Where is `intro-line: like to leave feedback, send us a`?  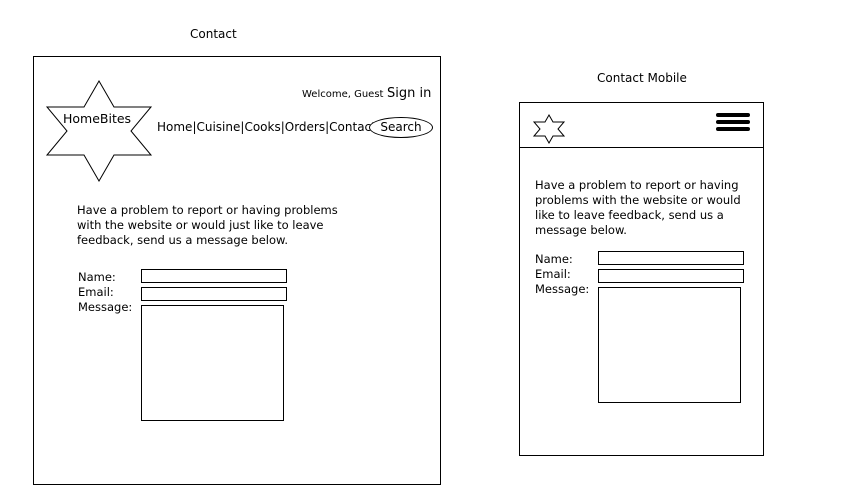
intro-line: like to leave feedback, send us a is located at coordinates (629, 215).